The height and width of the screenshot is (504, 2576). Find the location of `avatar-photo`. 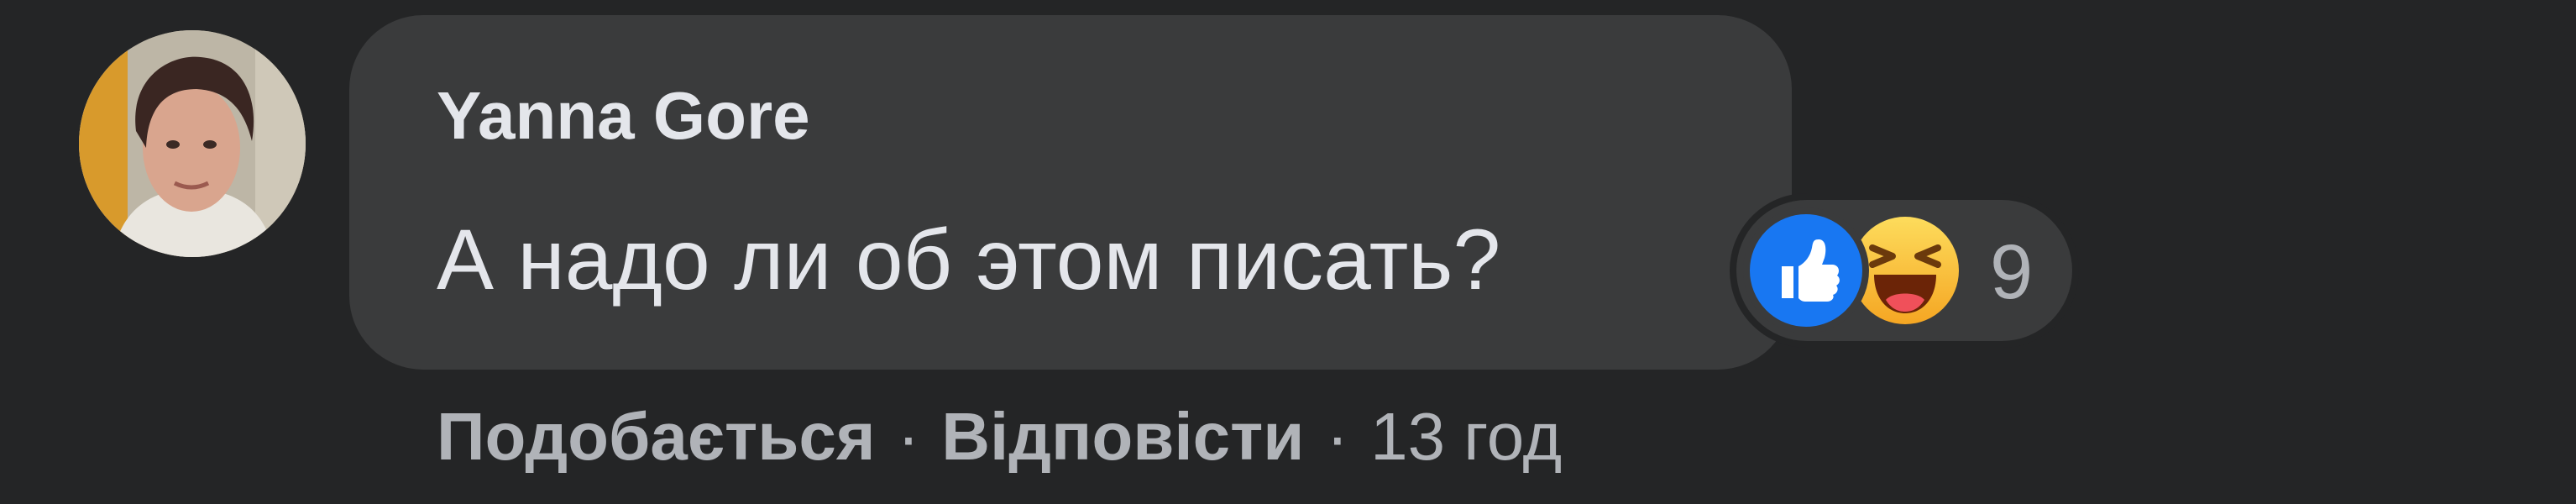

avatar-photo is located at coordinates (192, 143).